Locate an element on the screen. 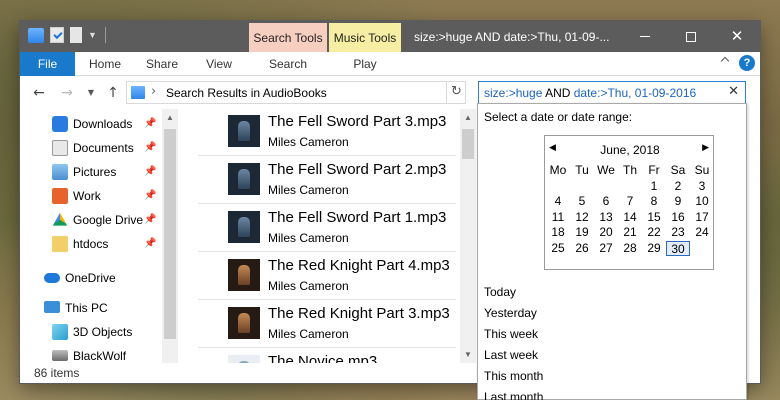 This screenshot has height=400, width=780. calendar-day: 23 is located at coordinates (678, 232).